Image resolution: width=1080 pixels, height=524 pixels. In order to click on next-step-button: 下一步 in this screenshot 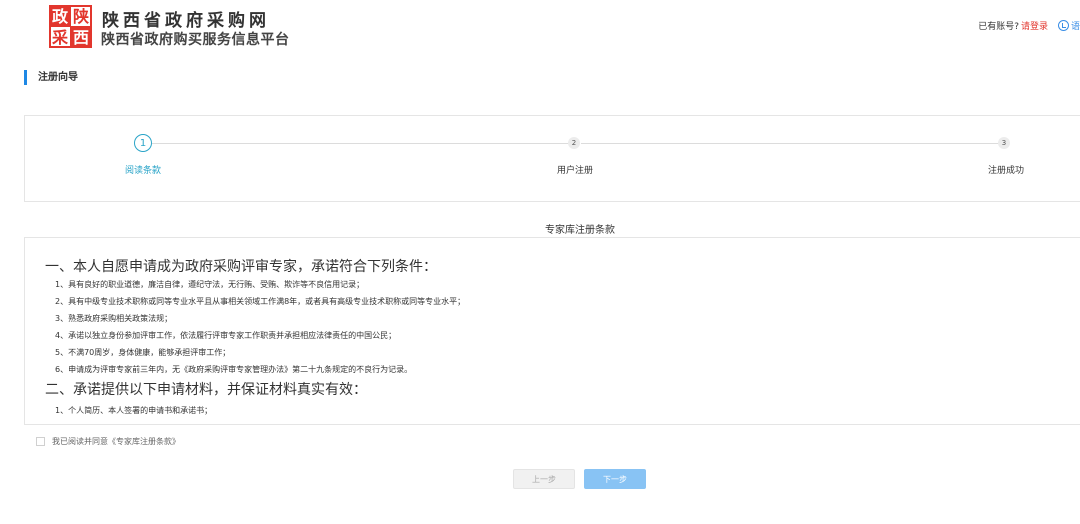, I will do `click(615, 479)`.